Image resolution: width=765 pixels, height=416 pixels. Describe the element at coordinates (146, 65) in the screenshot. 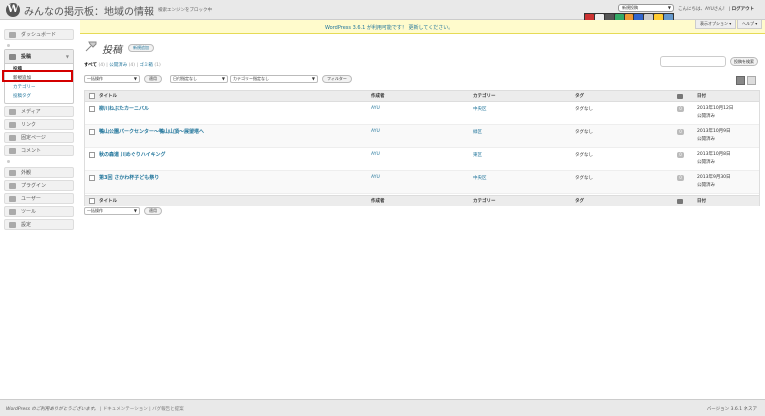

I see `filter-trash: ゴミ箱` at that location.